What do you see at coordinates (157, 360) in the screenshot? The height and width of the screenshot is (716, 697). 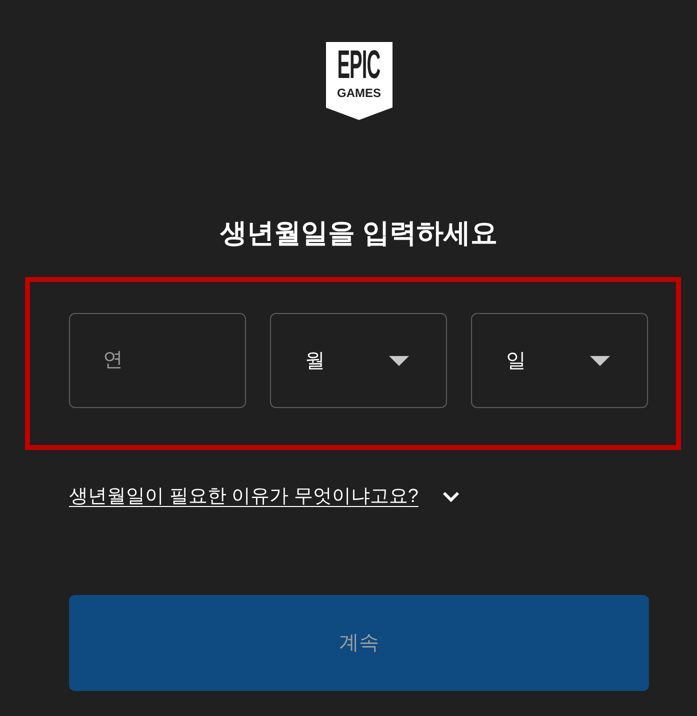 I see `year-field: 연` at bounding box center [157, 360].